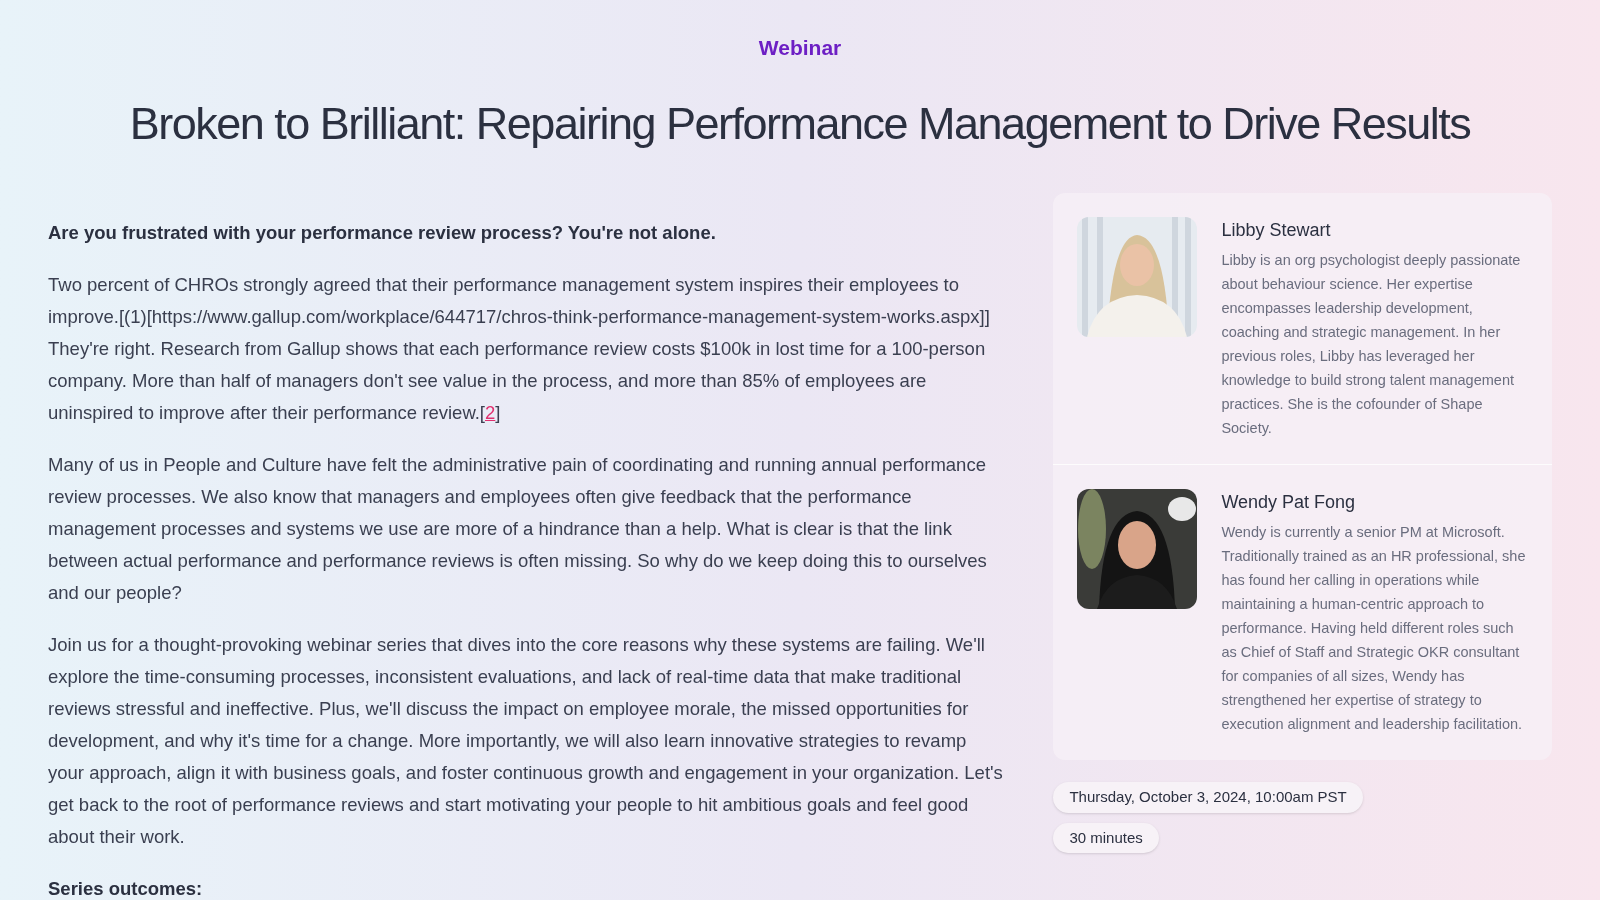 Image resolution: width=1600 pixels, height=900 pixels. What do you see at coordinates (519, 349) in the screenshot?
I see `body-paragraph: Two percent of CHROs strongly agreed that their performance management system inspires their employees to improve.[(1)[https://www.gallup.com/workplace/644717/chros-think-performance-management-system-works.aspx]] They're right. Research from Gallup shows that each performance review costs $100k in lost time for a 100-person company. More than half of managers don't see value in the process, and more than 85% of employees are uninspired to improve after their performance review.[2]` at bounding box center [519, 349].